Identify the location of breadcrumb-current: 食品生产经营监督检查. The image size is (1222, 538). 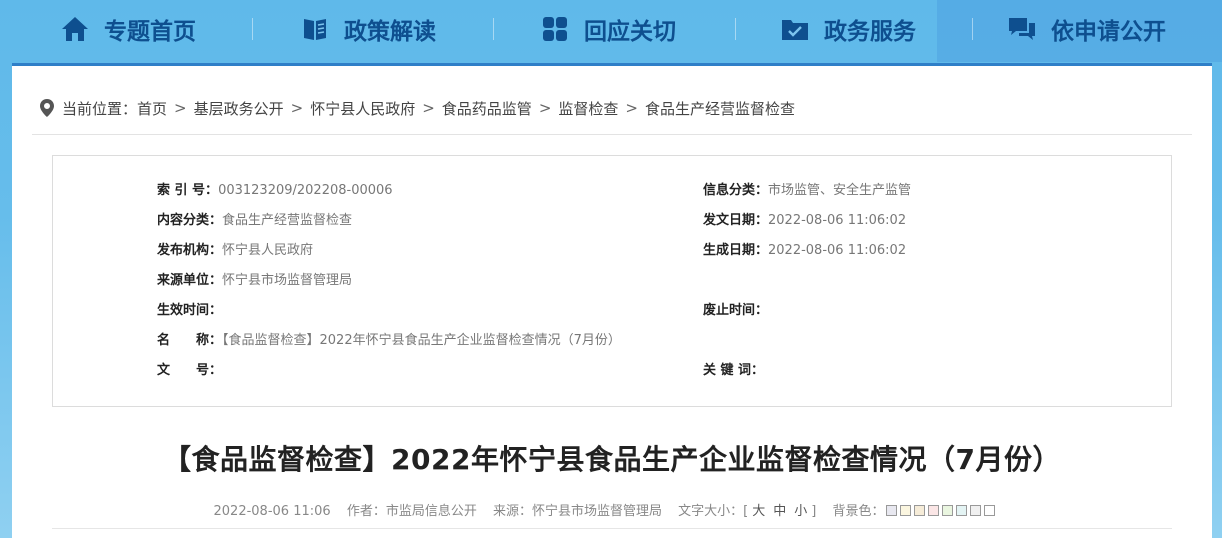
(720, 108).